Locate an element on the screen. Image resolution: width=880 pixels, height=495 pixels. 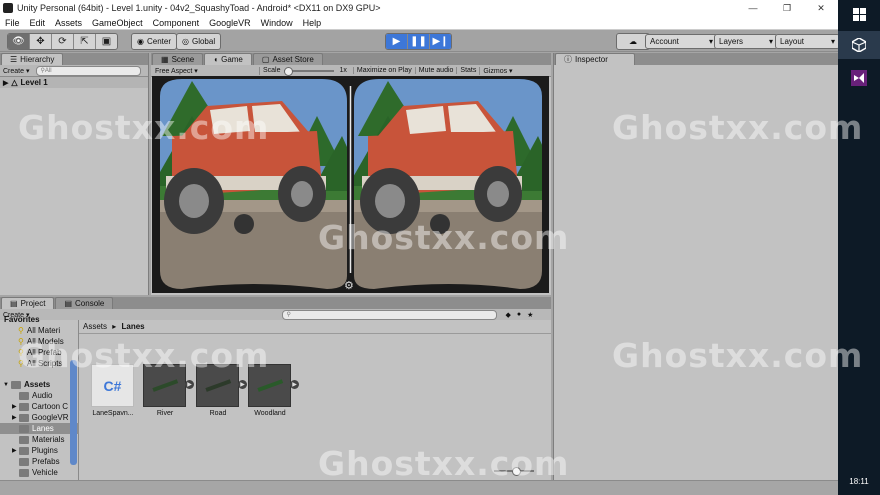
rect-tool-icon: ▣ is located at coordinates (106, 41).